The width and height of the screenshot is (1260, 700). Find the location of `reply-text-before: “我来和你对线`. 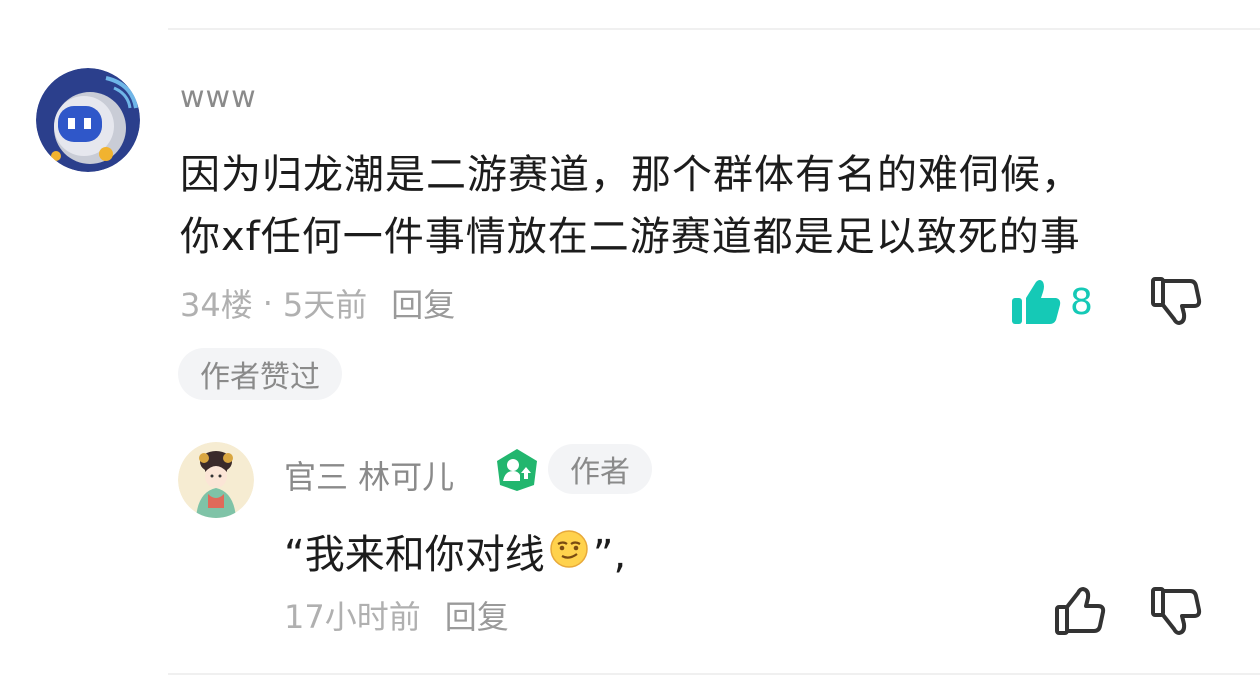

reply-text-before: “我来和你对线 is located at coordinates (414, 555).